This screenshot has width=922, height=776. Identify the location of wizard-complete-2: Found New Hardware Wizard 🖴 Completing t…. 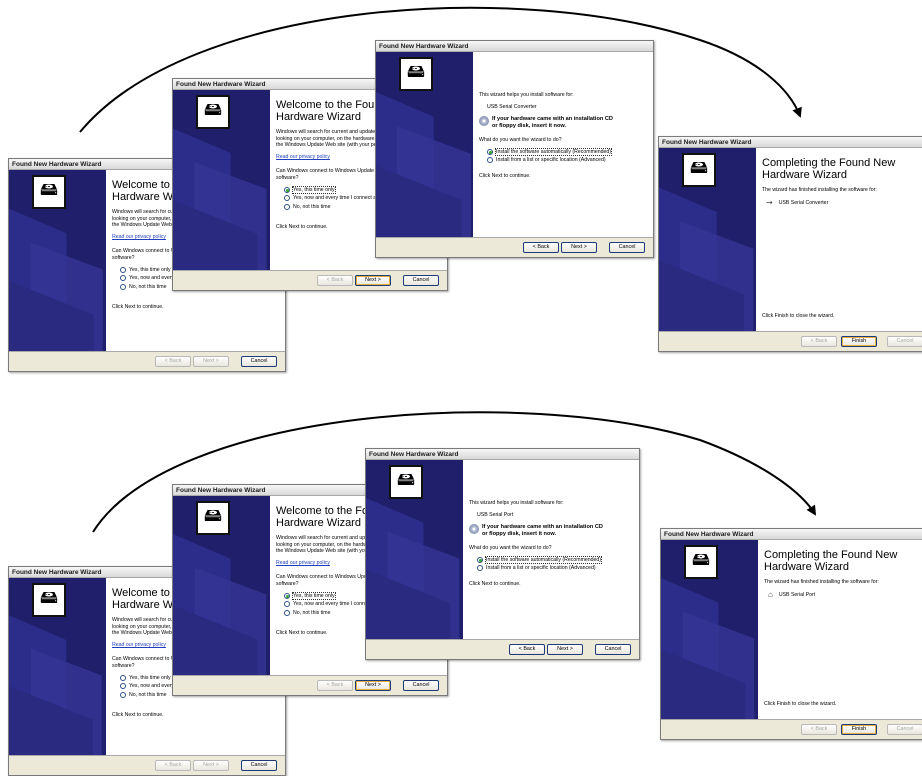
(791, 634).